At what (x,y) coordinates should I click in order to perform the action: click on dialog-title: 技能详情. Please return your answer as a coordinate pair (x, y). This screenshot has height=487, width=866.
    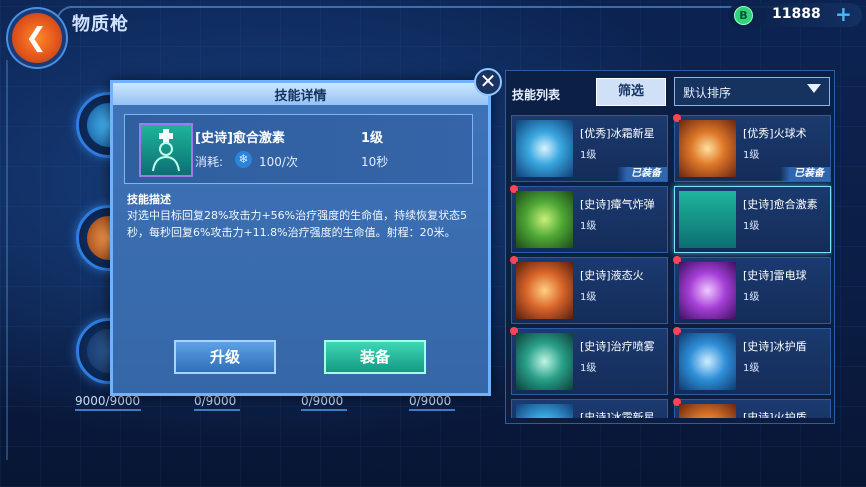
    Looking at the image, I should click on (300, 96).